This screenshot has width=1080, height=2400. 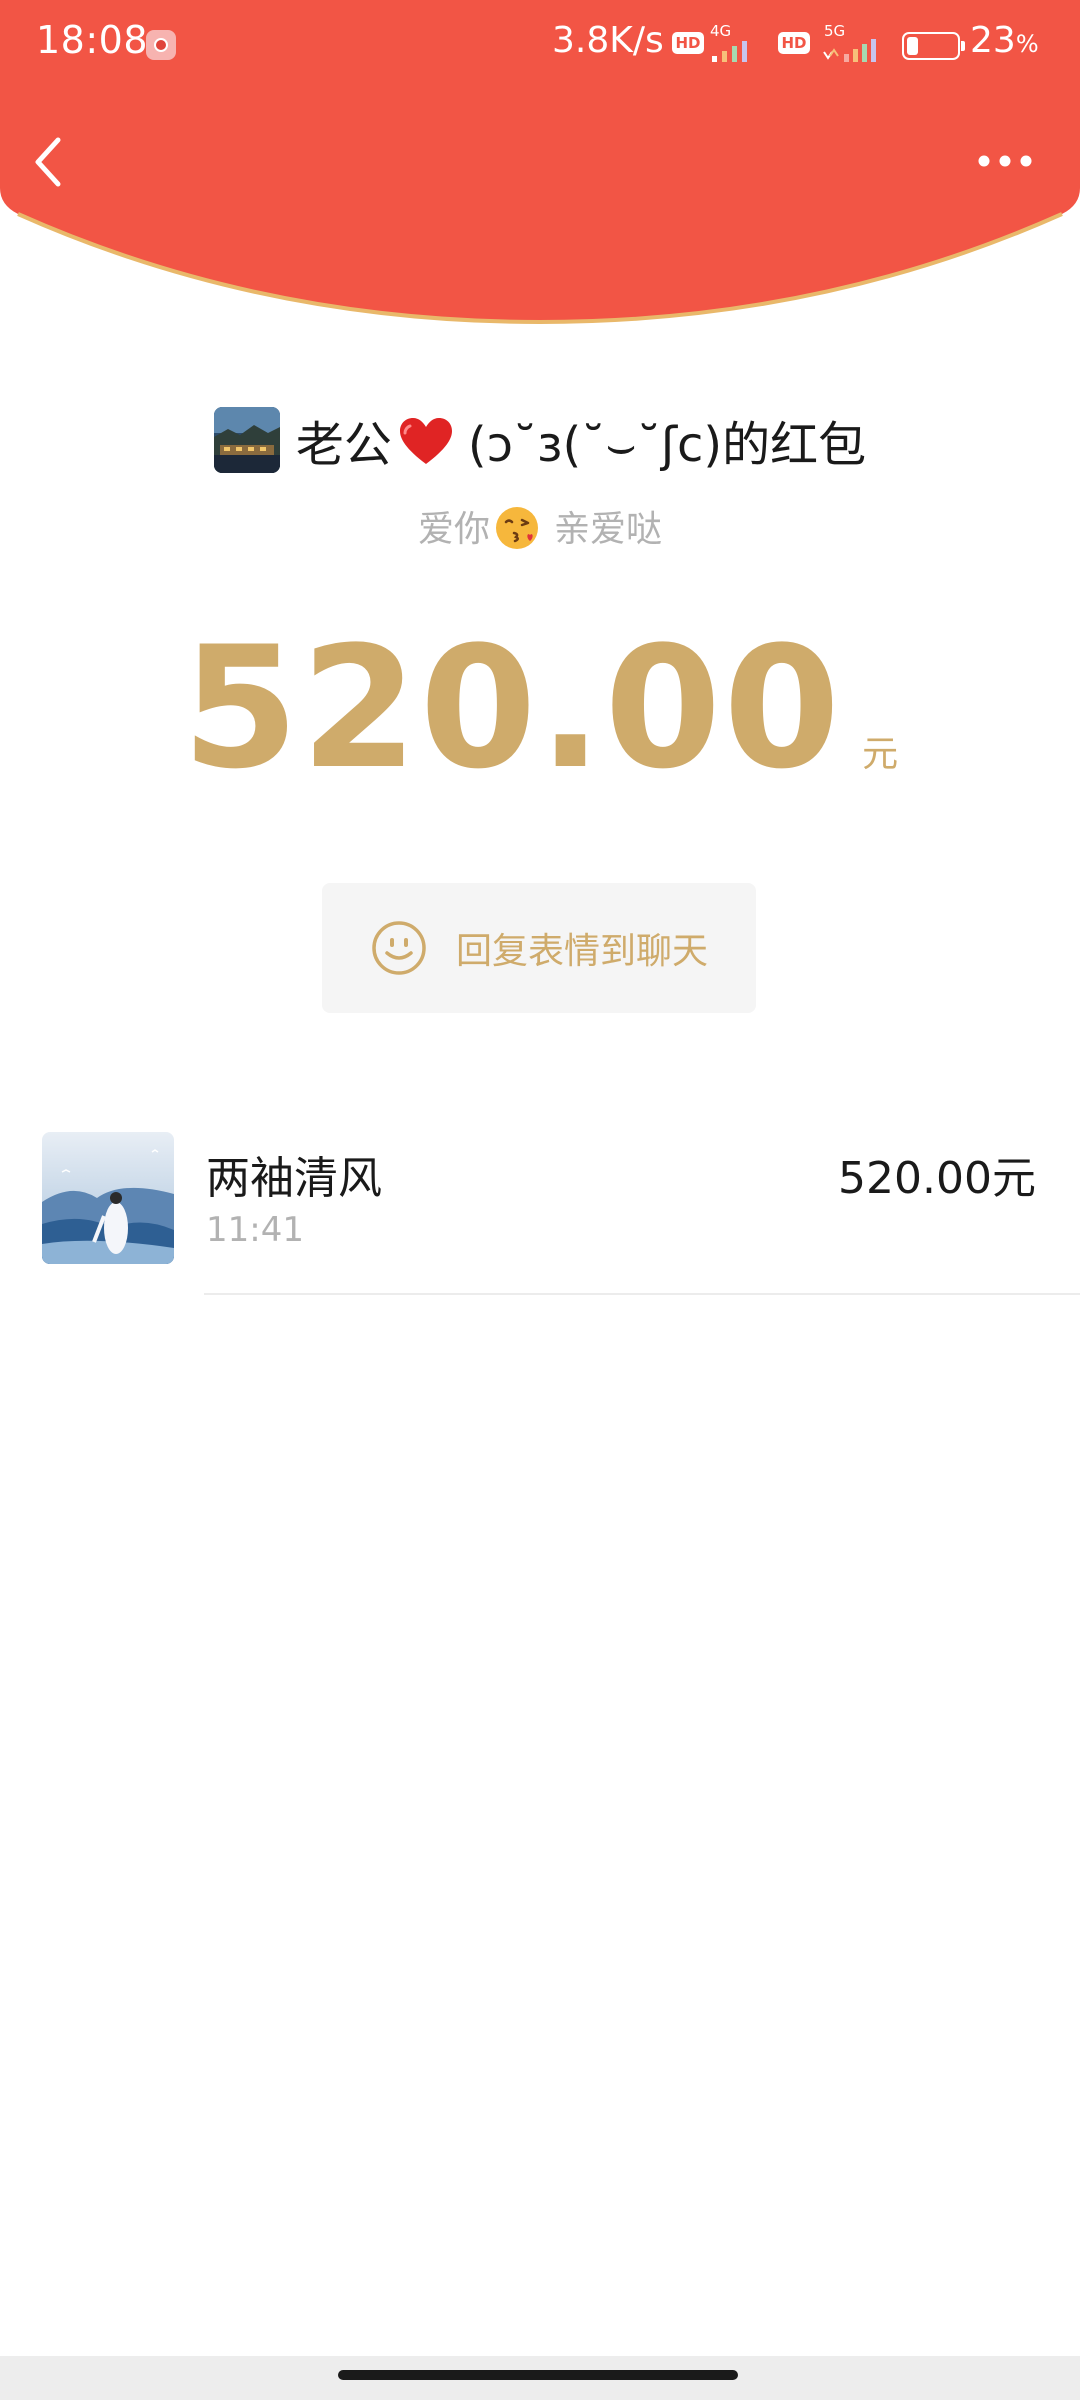 What do you see at coordinates (608, 40) in the screenshot?
I see `network-speed: 3.8K/s` at bounding box center [608, 40].